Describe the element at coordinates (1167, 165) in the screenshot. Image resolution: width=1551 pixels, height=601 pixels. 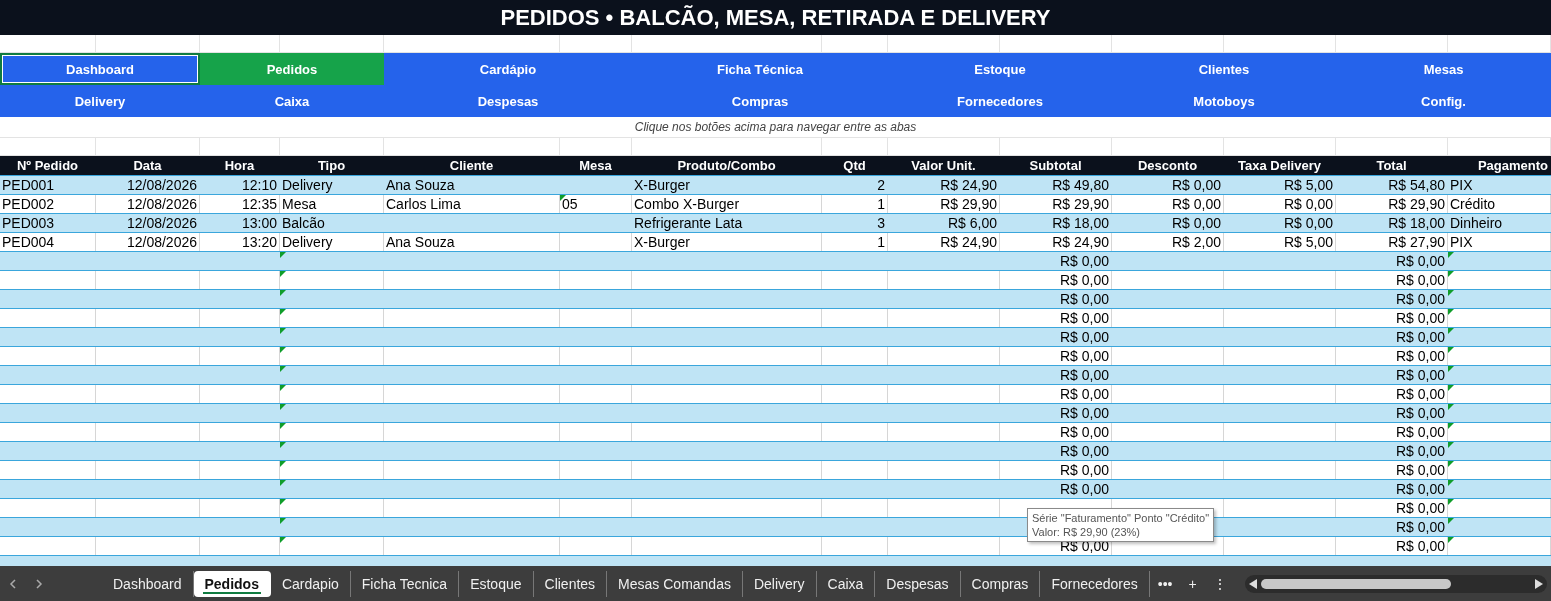
I see `column-header: Desconto` at that location.